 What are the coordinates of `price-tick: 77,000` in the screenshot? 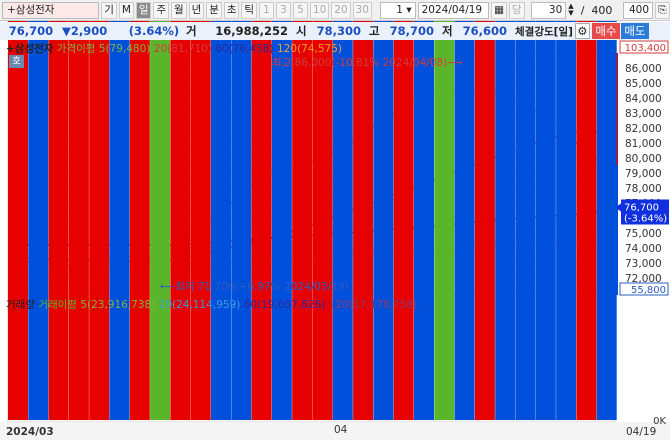 It's located at (643, 204).